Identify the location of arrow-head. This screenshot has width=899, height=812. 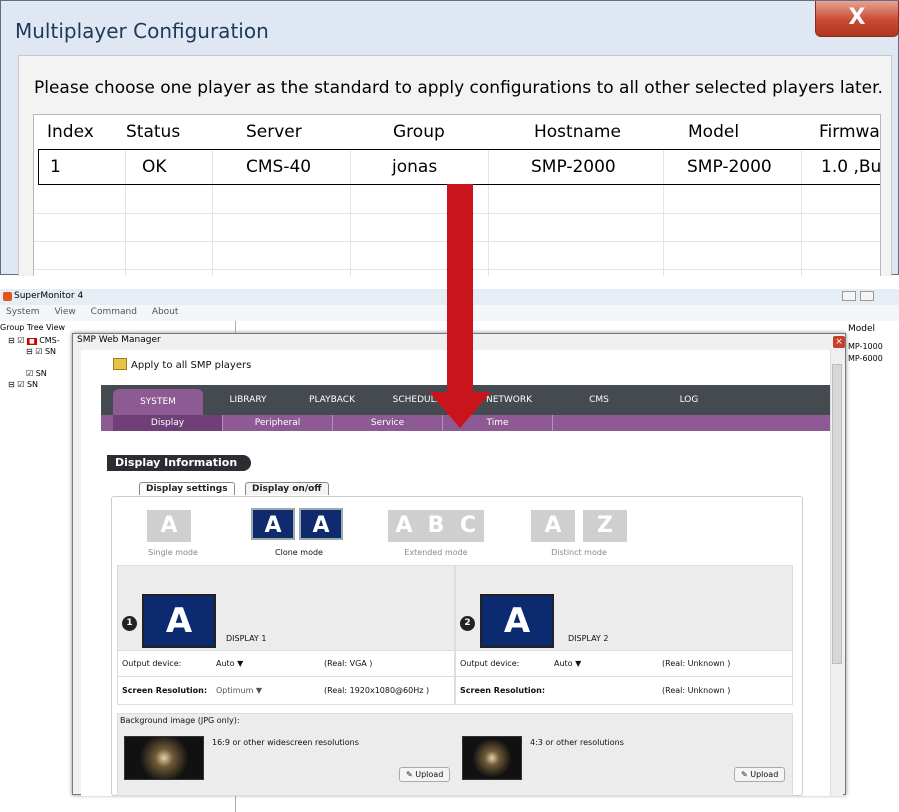
(460, 410).